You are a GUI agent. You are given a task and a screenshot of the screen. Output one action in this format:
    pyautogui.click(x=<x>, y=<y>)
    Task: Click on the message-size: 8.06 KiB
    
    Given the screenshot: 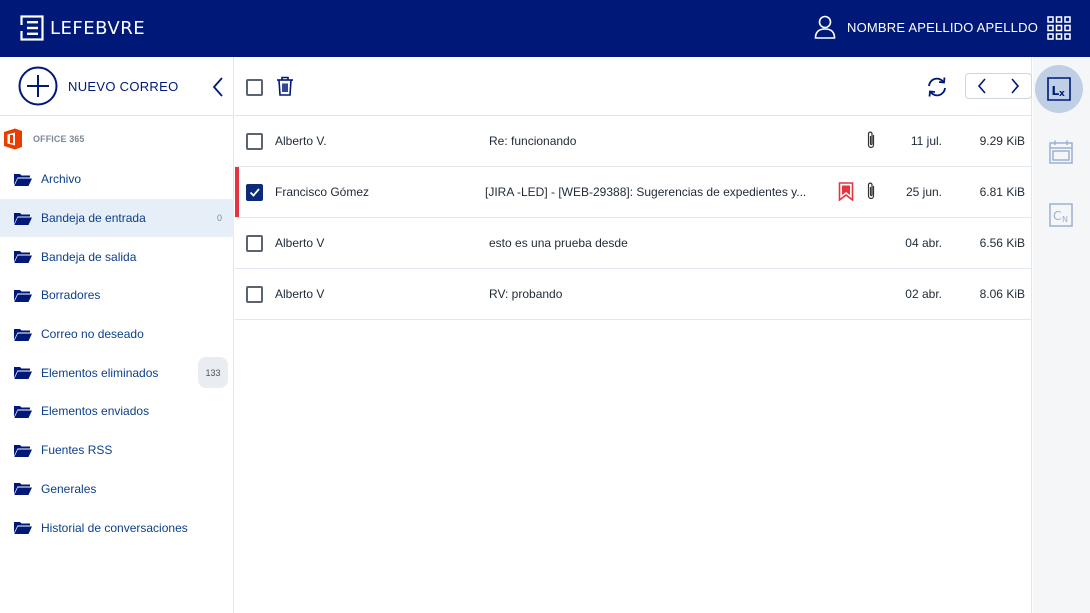 What is the action you would take?
    pyautogui.click(x=1002, y=294)
    